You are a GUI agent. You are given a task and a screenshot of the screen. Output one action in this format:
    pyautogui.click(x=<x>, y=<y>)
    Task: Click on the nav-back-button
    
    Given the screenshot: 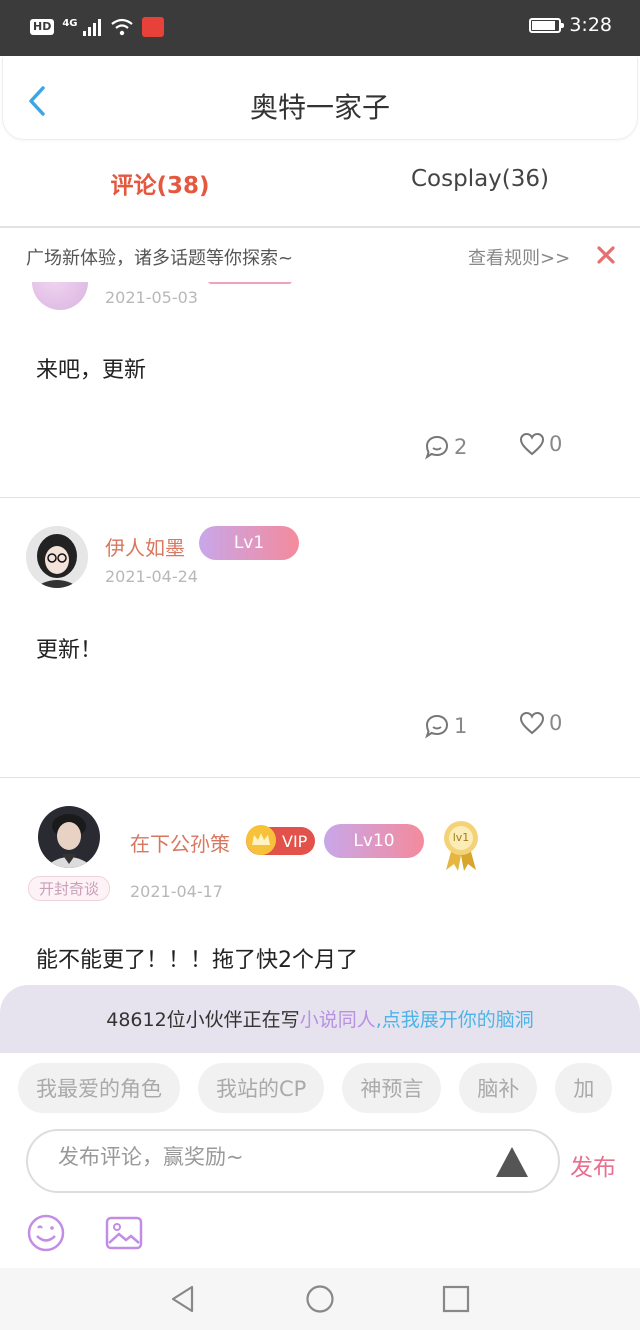 What is the action you would take?
    pyautogui.click(x=183, y=1299)
    